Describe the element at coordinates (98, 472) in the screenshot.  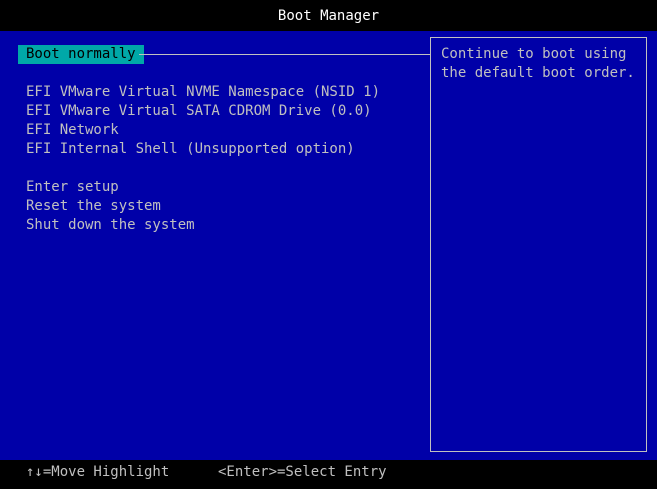
I see `move-highlight-hint: ↑↓=Move Highlight` at that location.